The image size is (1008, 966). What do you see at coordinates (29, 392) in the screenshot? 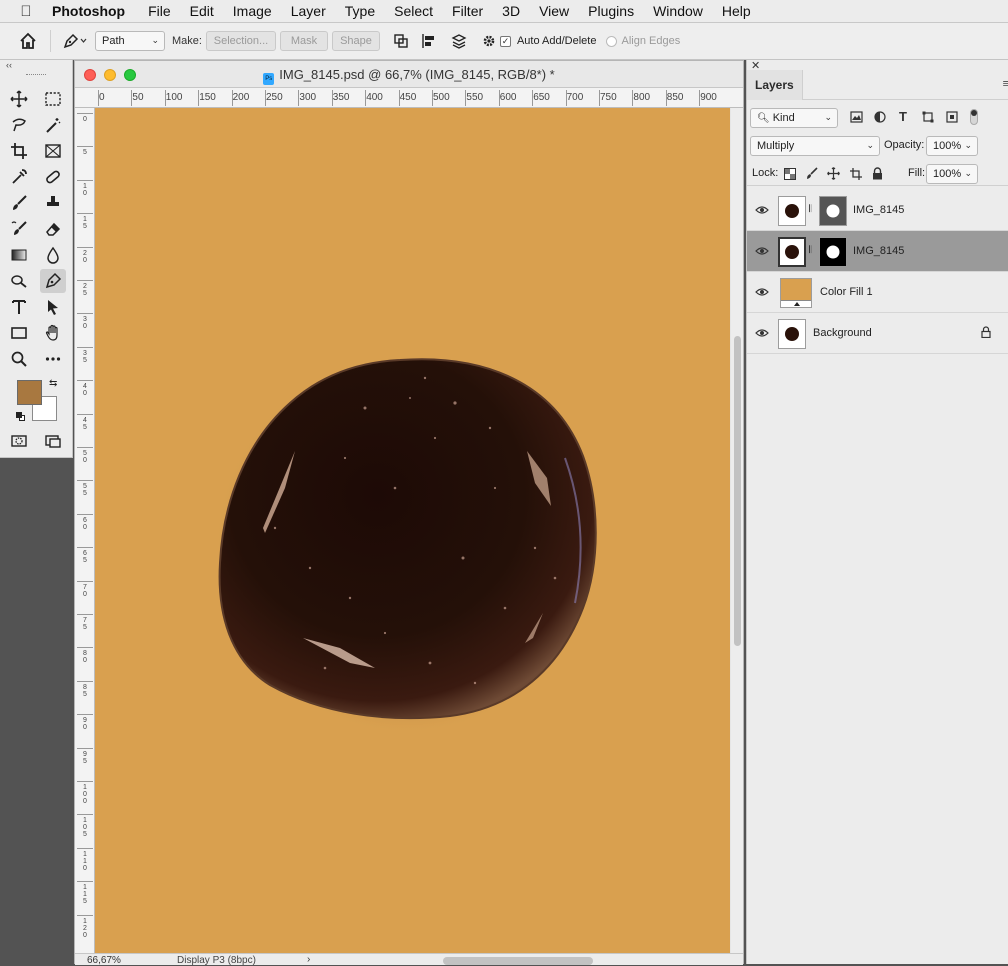
I see `foreground-color-swatch` at bounding box center [29, 392].